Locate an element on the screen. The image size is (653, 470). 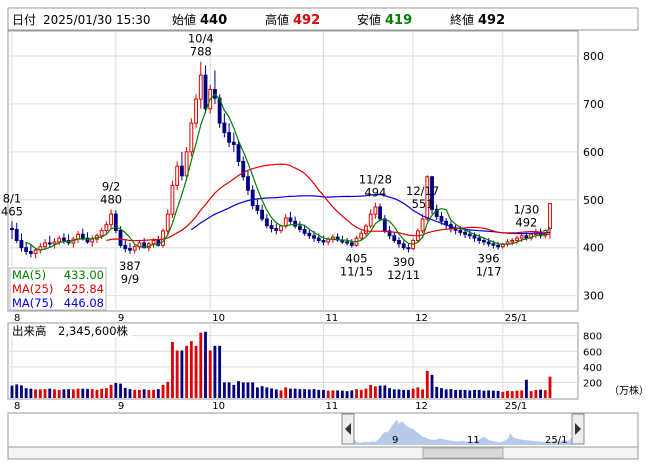
navigator-right-handle is located at coordinates (578, 429).